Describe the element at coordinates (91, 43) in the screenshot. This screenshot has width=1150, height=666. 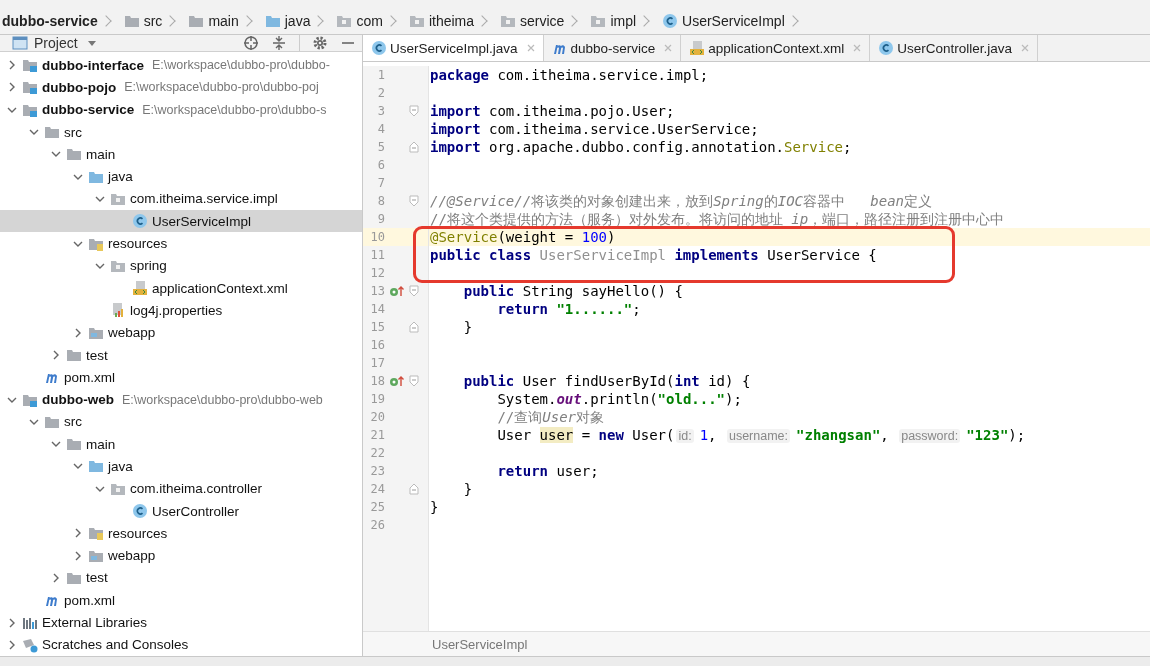
I see `dropdown-icon` at that location.